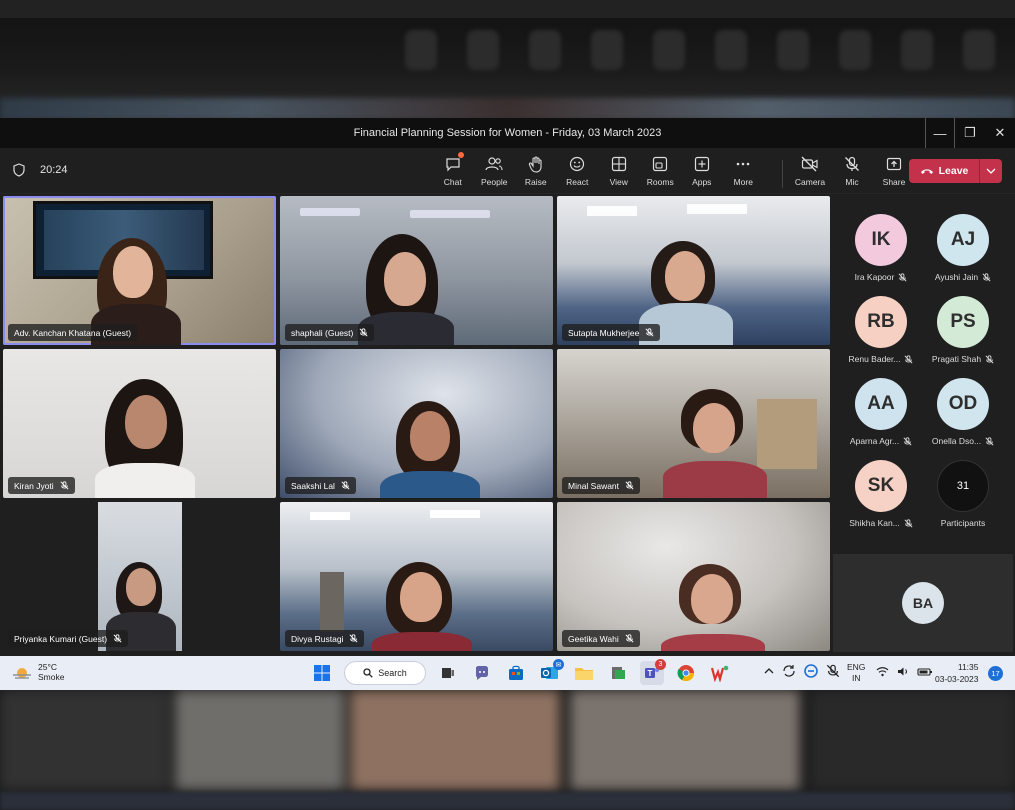 The height and width of the screenshot is (810, 1015). What do you see at coordinates (139, 270) in the screenshot?
I see `video-tile: Adv. Kanchan Khatana (Guest)` at bounding box center [139, 270].